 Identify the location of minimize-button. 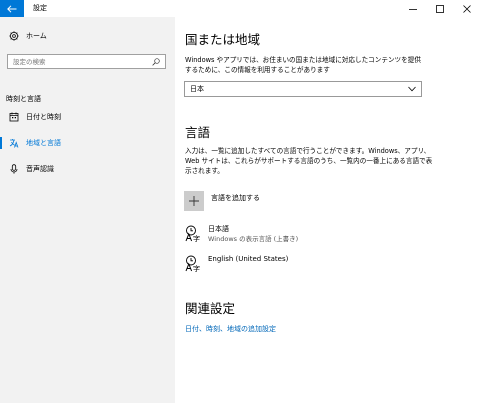
(412, 8).